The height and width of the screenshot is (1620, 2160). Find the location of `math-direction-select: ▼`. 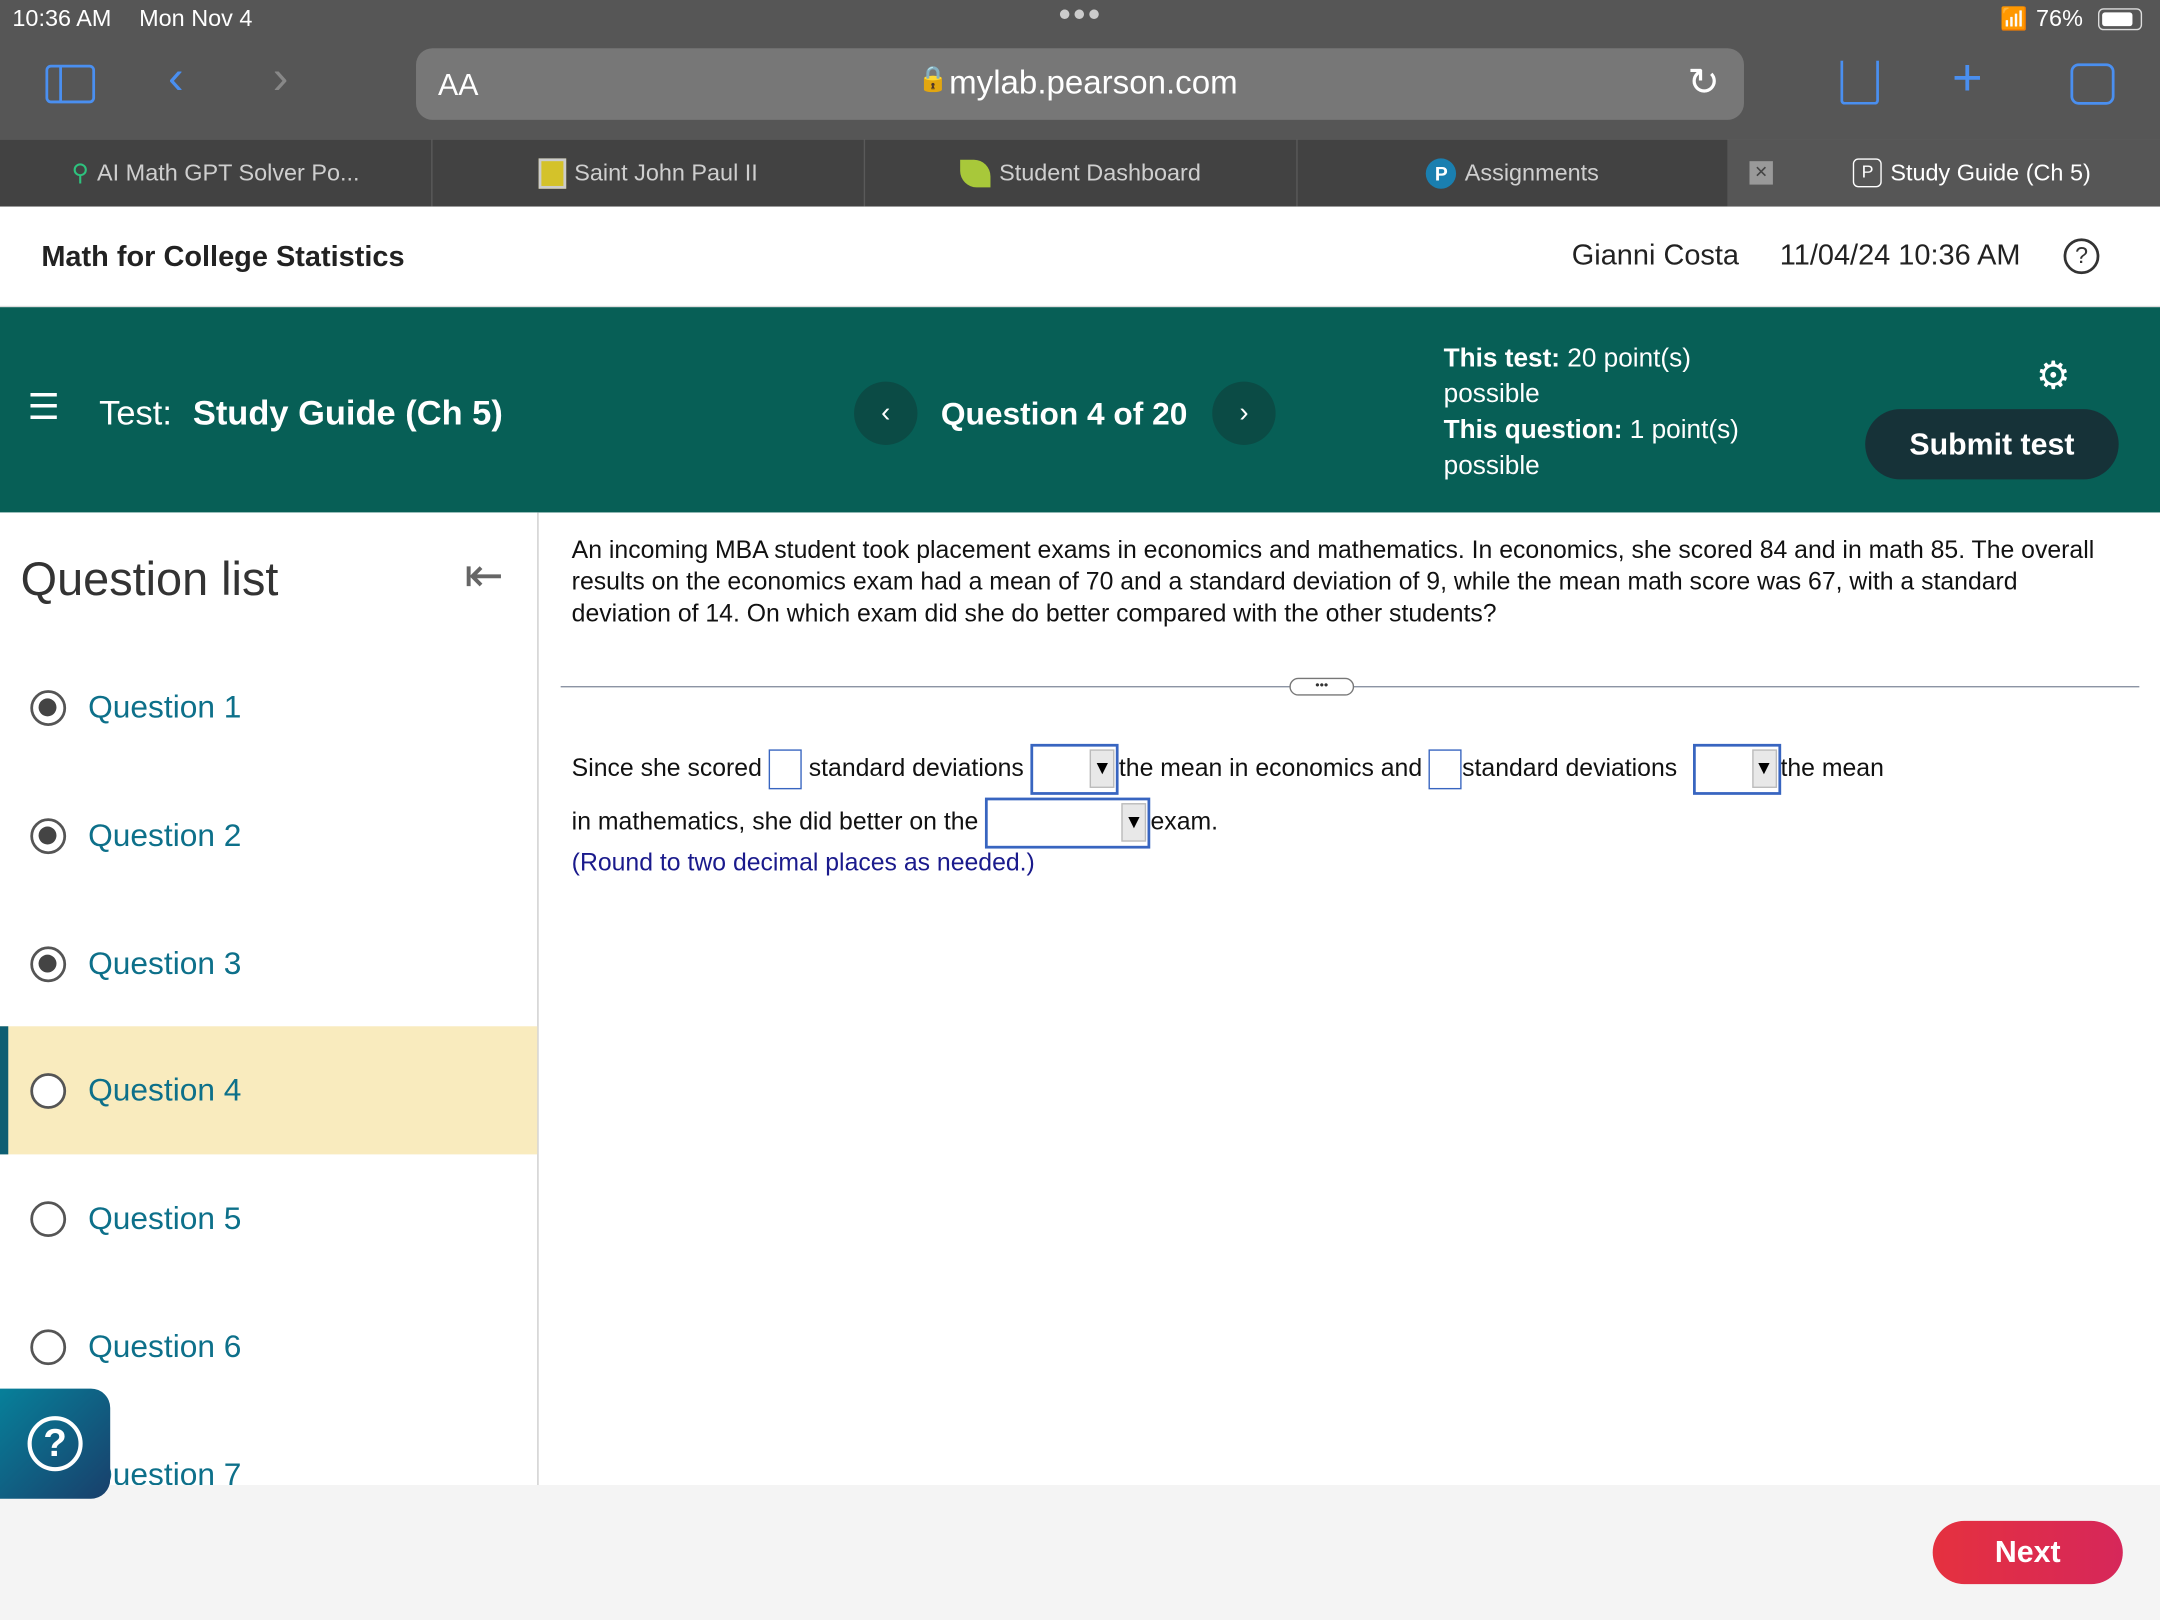

math-direction-select: ▼ is located at coordinates (1736, 769).